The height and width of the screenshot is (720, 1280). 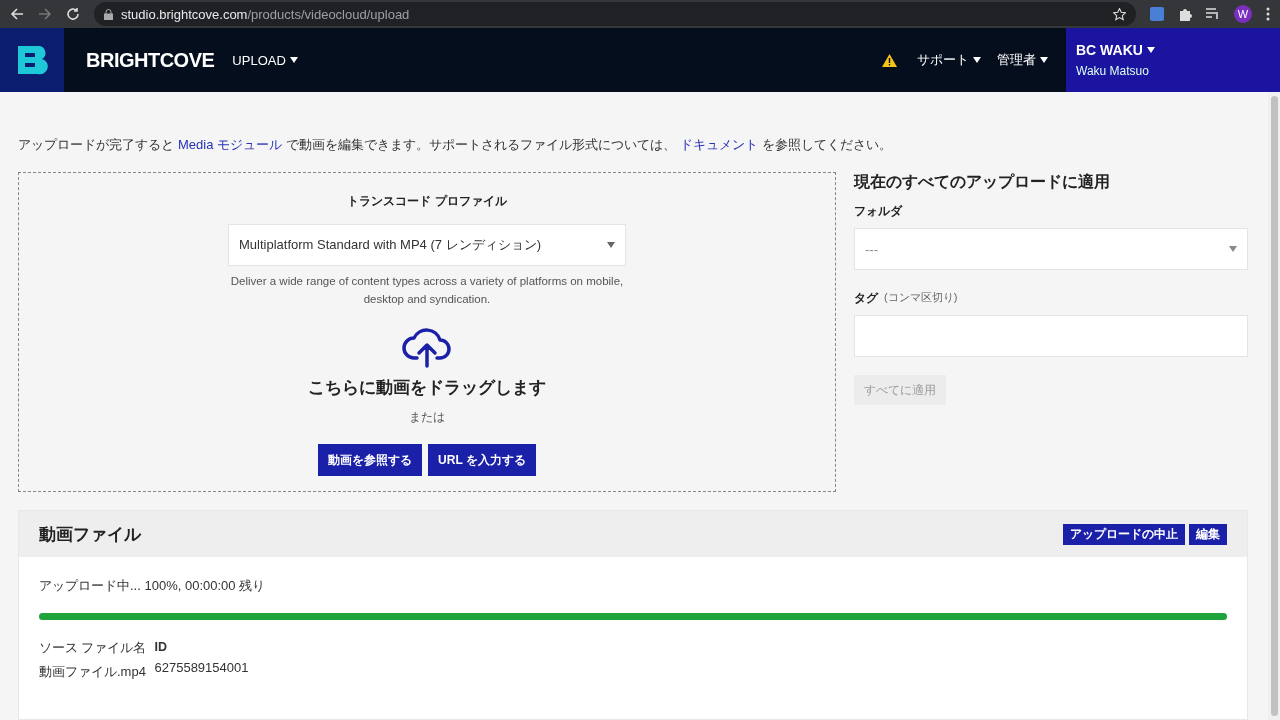 What do you see at coordinates (482, 460) in the screenshot?
I see `upload-button: URL を入力する` at bounding box center [482, 460].